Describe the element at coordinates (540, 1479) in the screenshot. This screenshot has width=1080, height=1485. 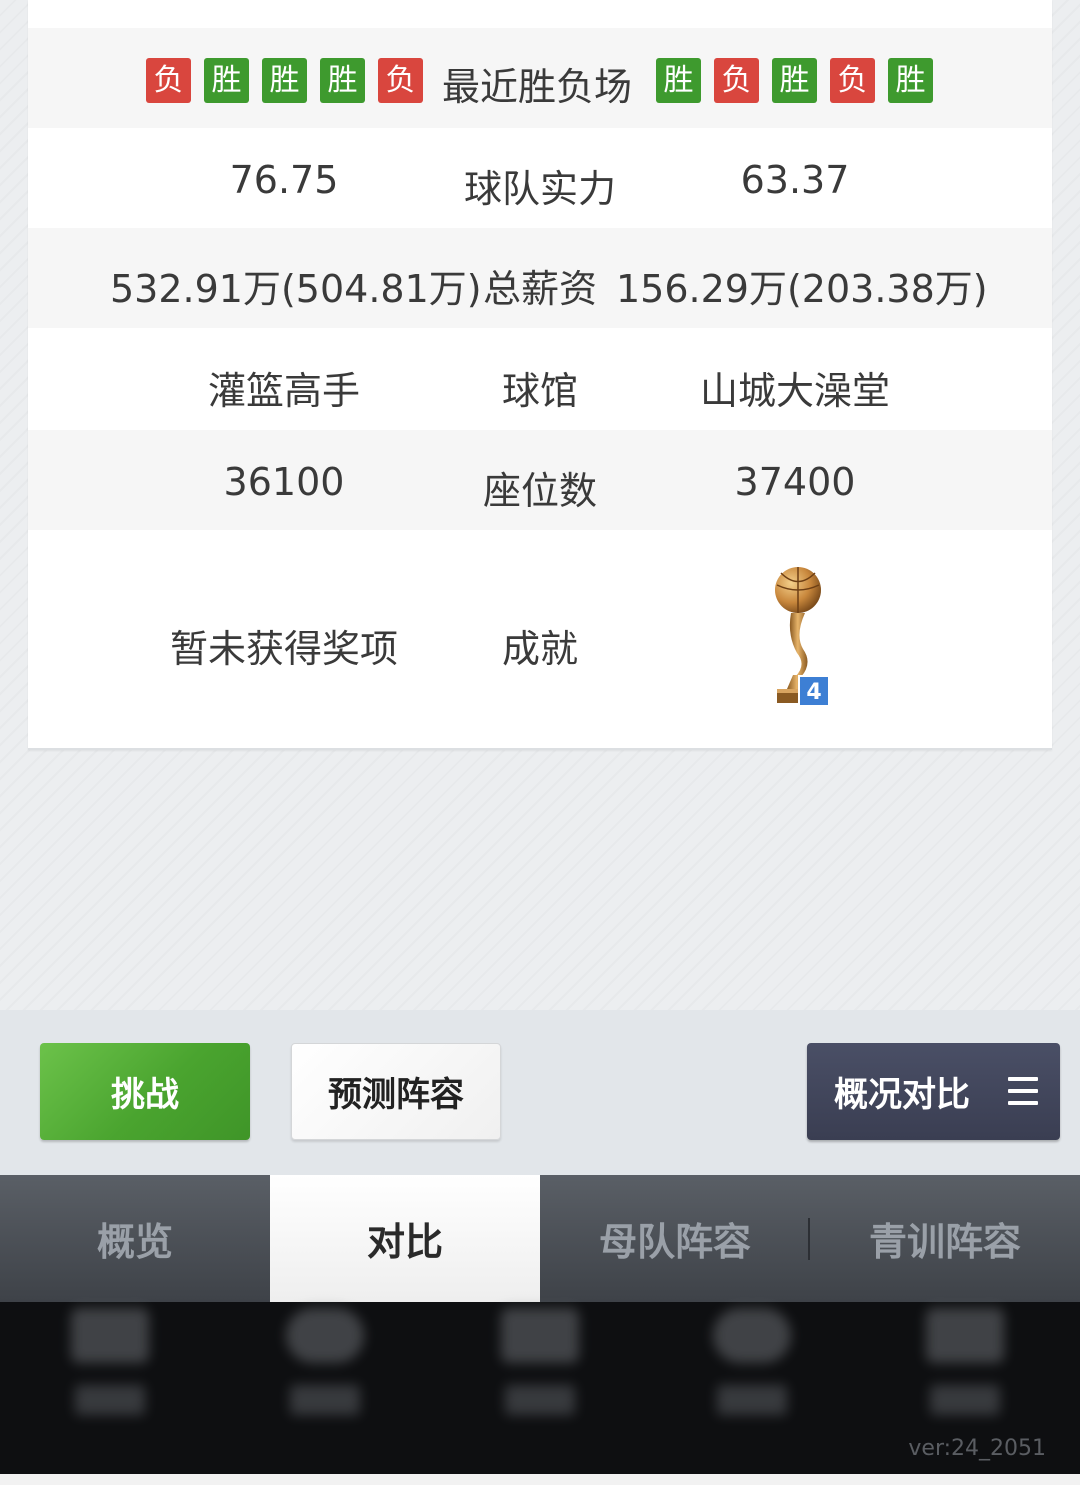
I see `bottom-edge` at that location.